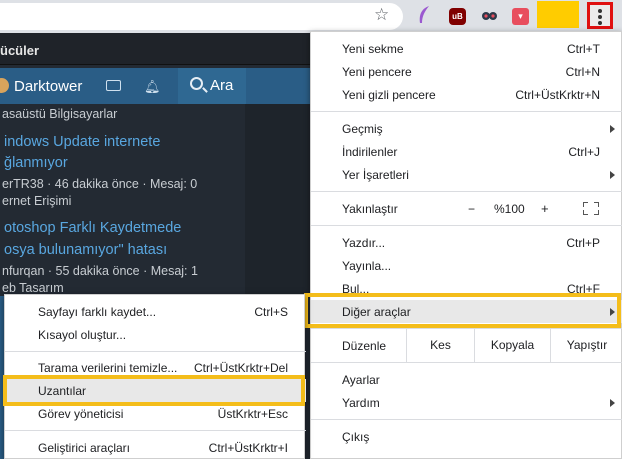 This screenshot has width=622, height=459. What do you see at coordinates (466, 151) in the screenshot?
I see `menu-item-downloads: İndirilenler Ctrl+J` at bounding box center [466, 151].